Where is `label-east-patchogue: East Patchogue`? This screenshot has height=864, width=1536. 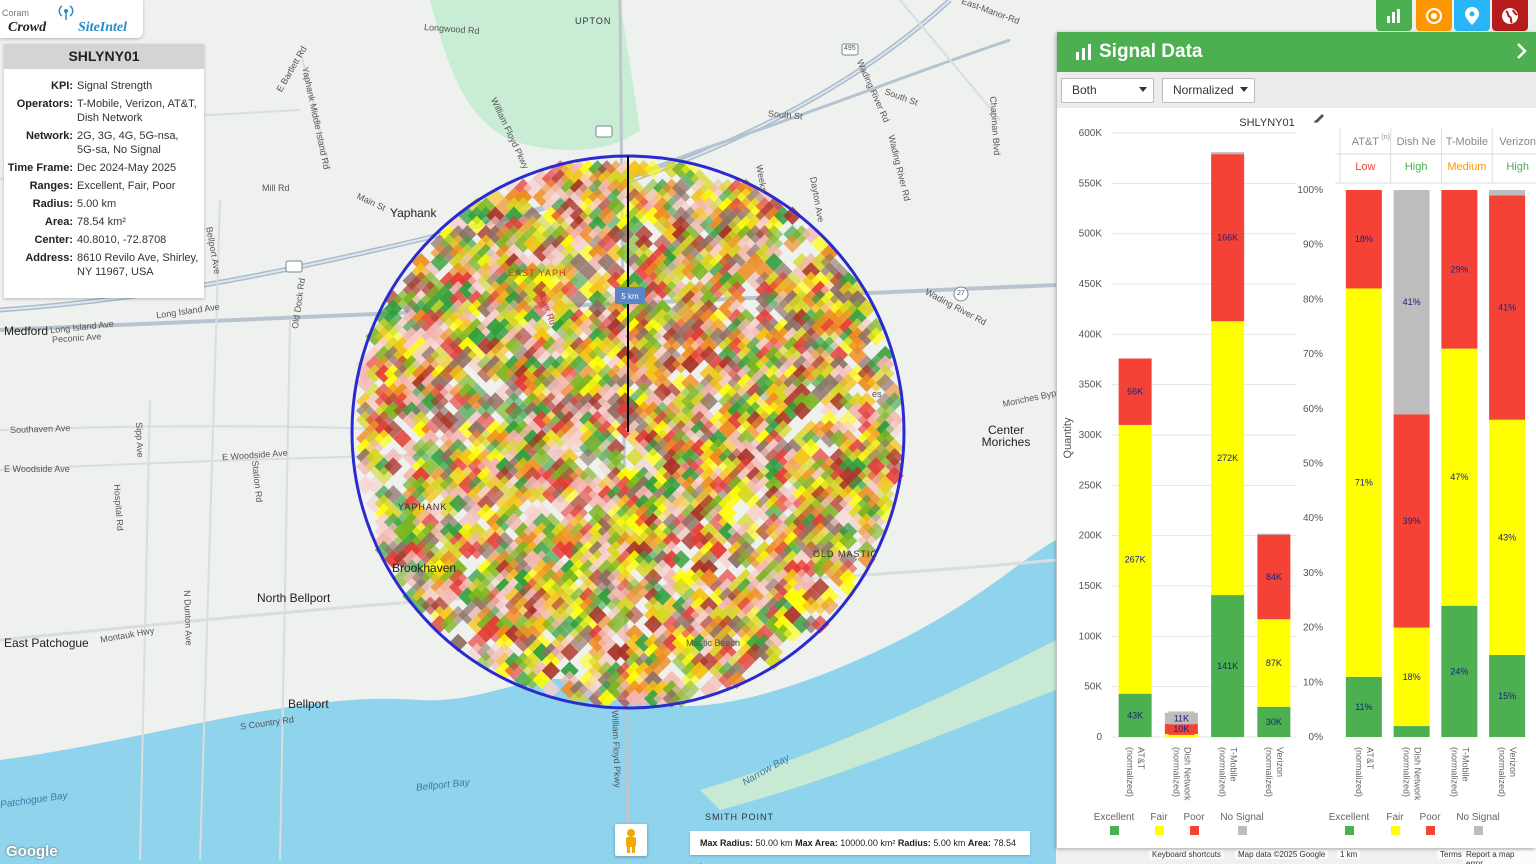 label-east-patchogue: East Patchogue is located at coordinates (46, 643).